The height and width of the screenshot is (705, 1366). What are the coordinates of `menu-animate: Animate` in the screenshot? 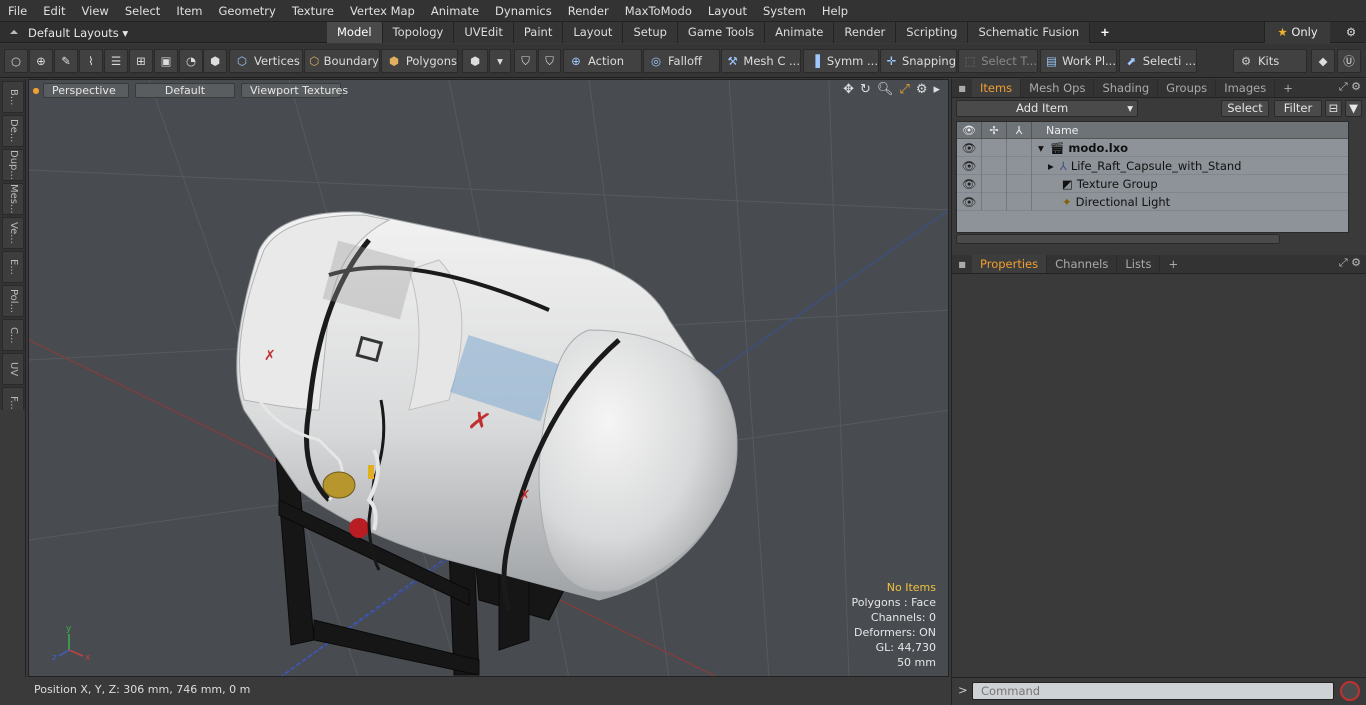 It's located at (455, 11).